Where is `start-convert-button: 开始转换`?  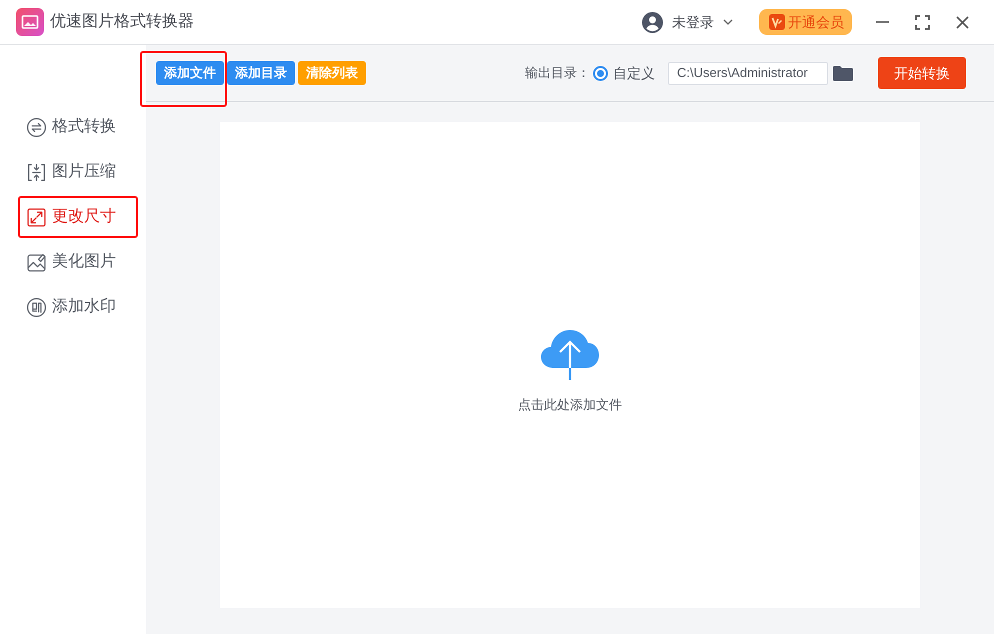 start-convert-button: 开始转换 is located at coordinates (922, 73).